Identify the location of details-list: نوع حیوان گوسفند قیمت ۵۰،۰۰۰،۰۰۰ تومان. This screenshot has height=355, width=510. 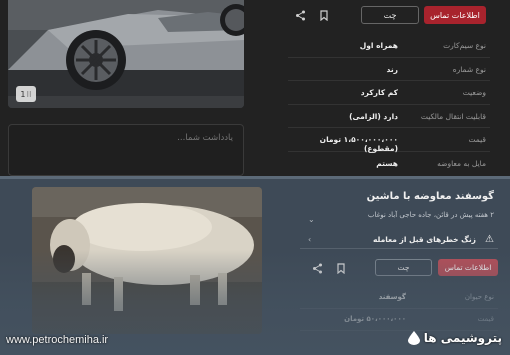
(399, 309).